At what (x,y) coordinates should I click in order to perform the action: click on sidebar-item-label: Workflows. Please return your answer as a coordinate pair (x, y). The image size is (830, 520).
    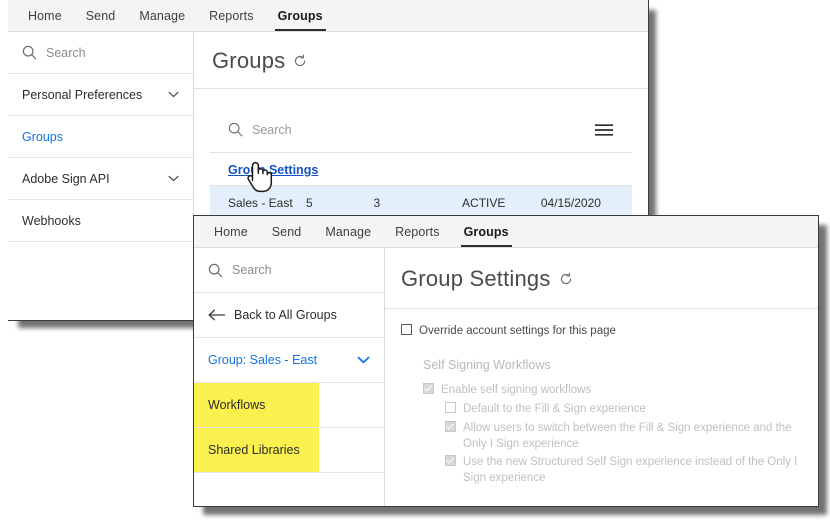
    Looking at the image, I should click on (237, 405).